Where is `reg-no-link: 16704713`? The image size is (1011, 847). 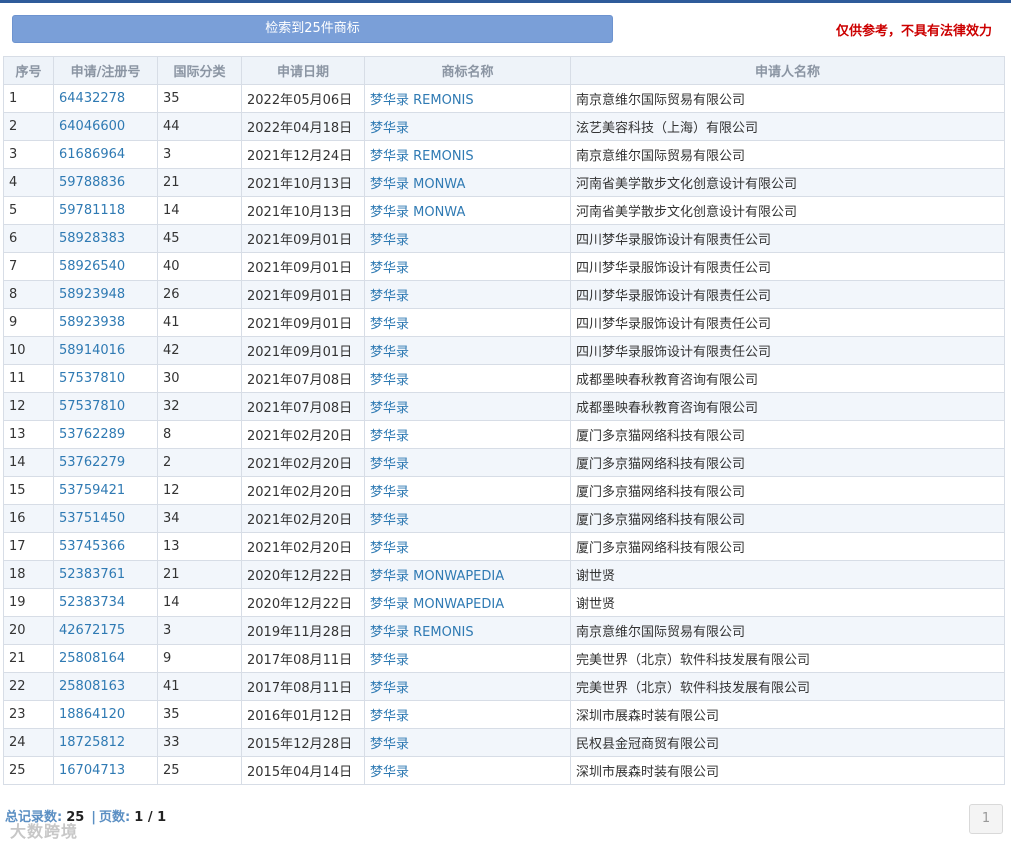
reg-no-link: 16704713 is located at coordinates (105, 770).